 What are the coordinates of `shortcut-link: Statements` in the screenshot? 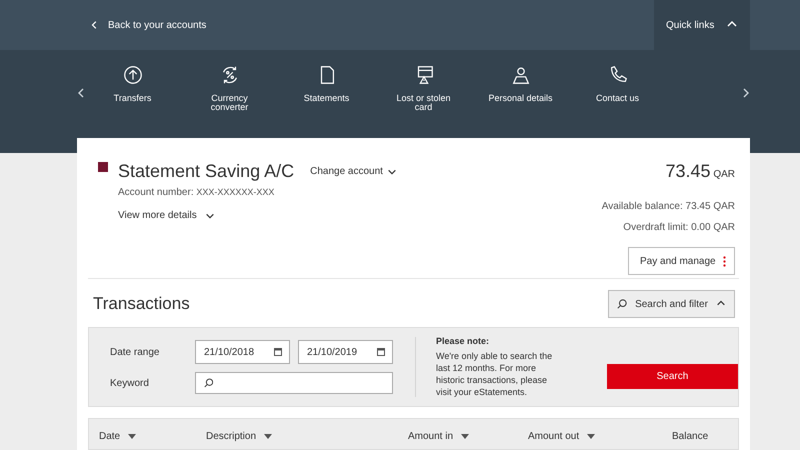 It's located at (326, 88).